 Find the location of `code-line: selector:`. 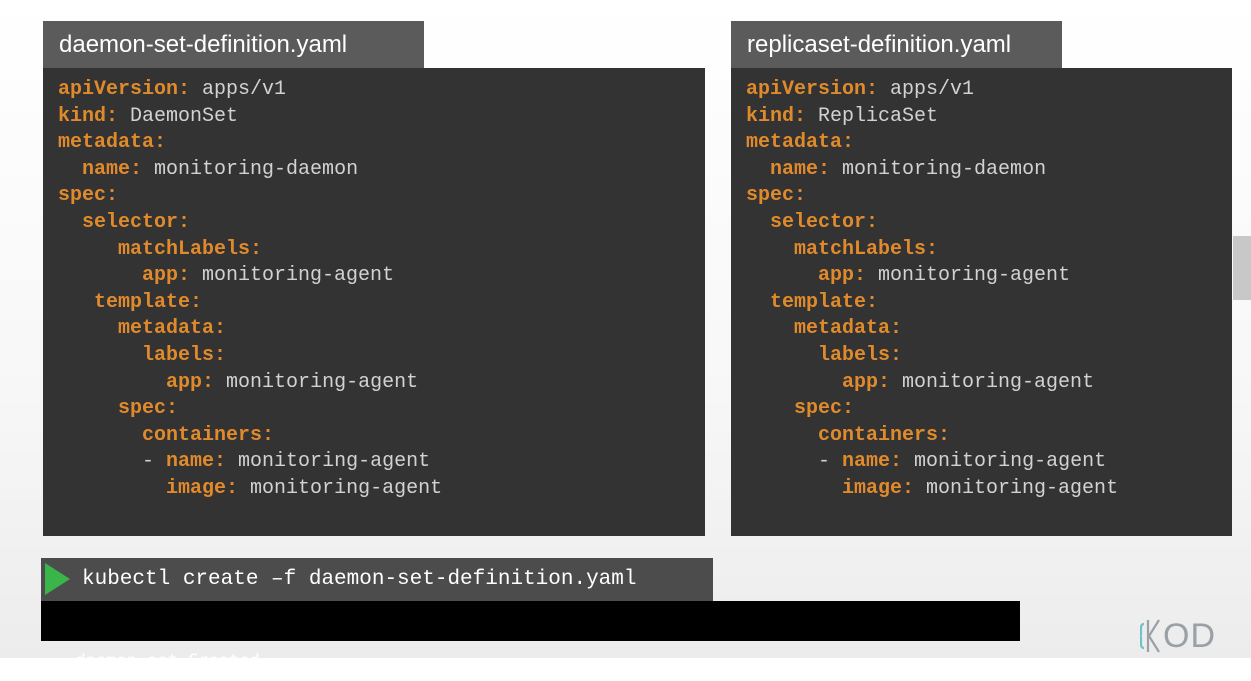

code-line: selector: is located at coordinates (381, 223).